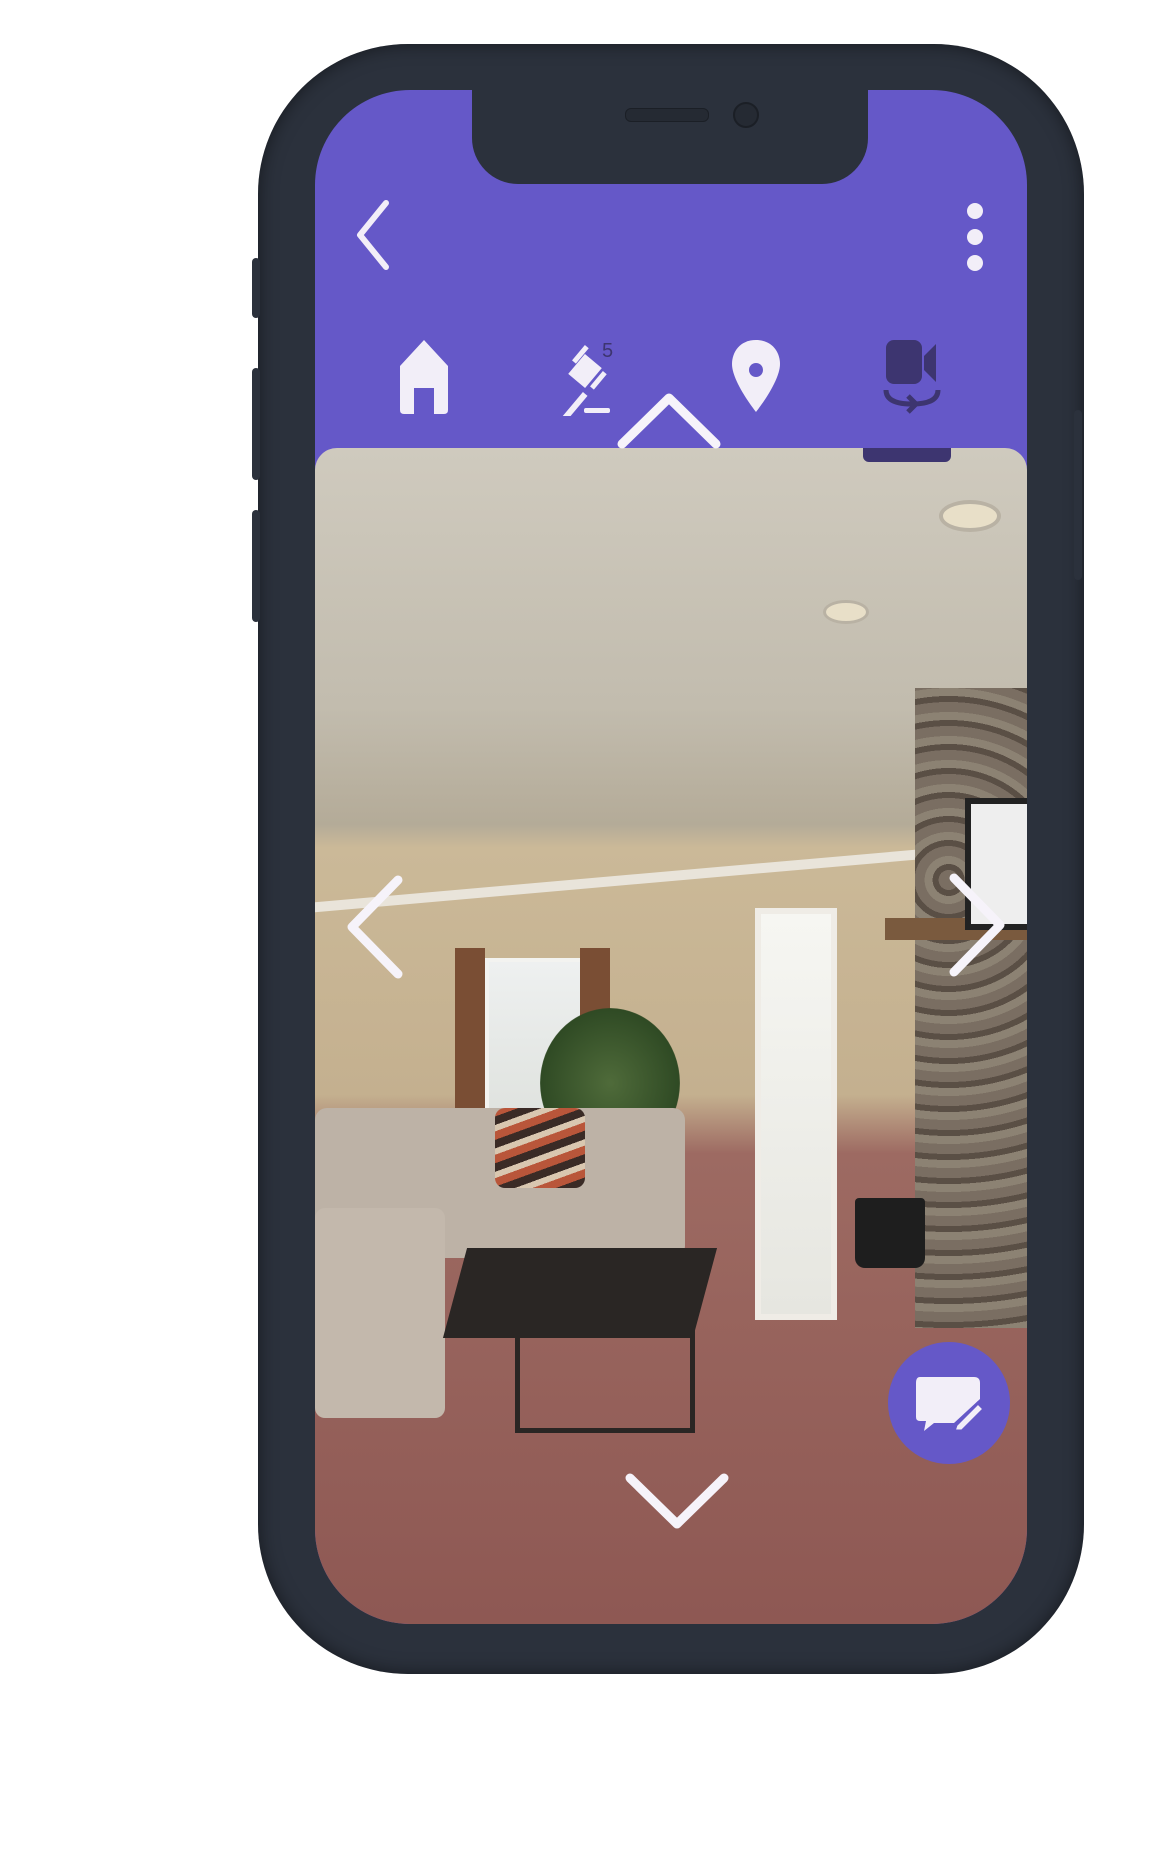 Image resolution: width=1174 pixels, height=1858 pixels. What do you see at coordinates (907, 455) in the screenshot?
I see `active-tab-indicator` at bounding box center [907, 455].